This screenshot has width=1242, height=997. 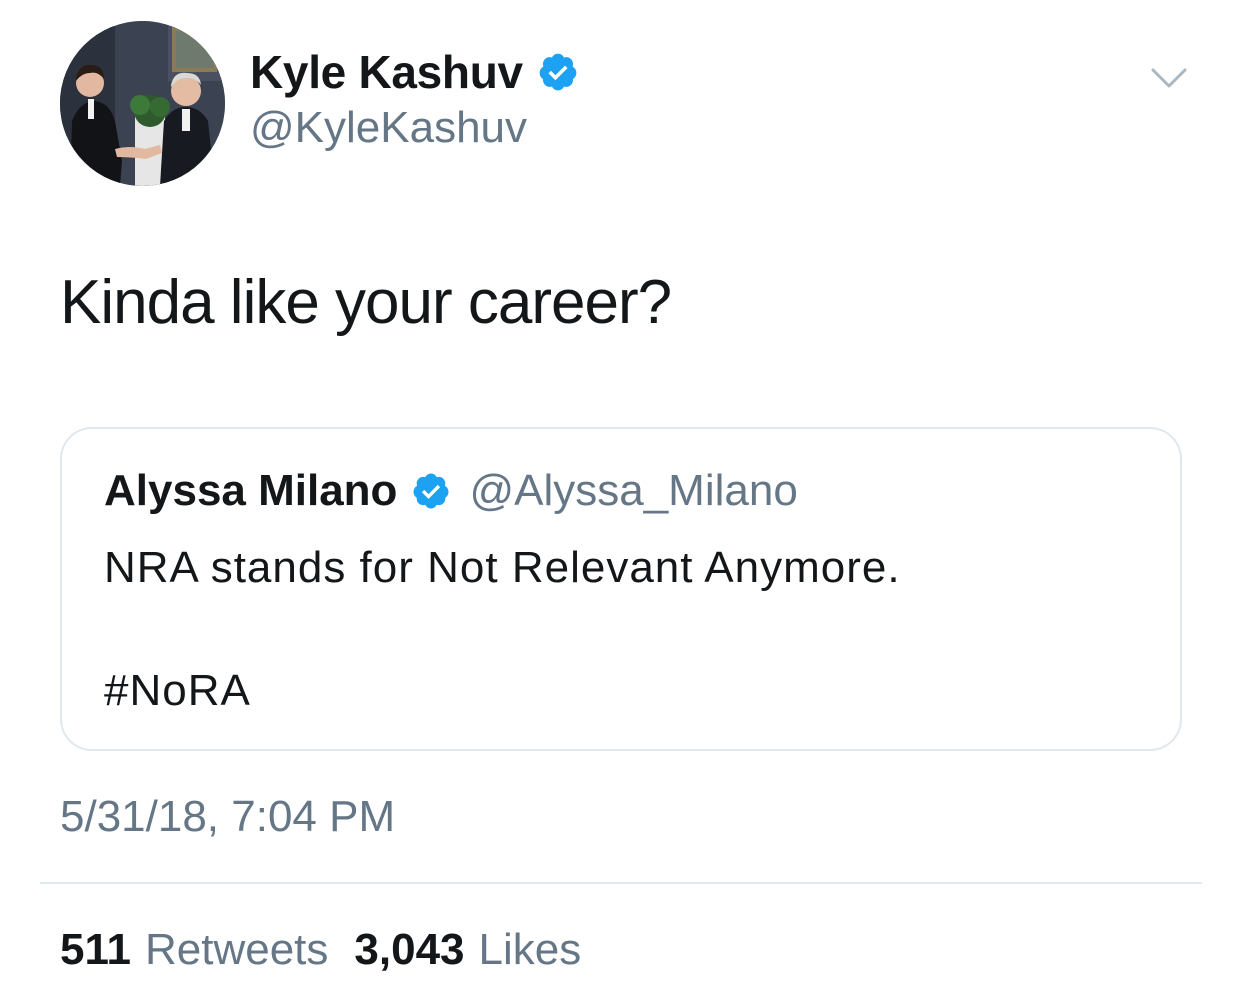 What do you see at coordinates (409, 949) in the screenshot?
I see `likes-count: 3,043` at bounding box center [409, 949].